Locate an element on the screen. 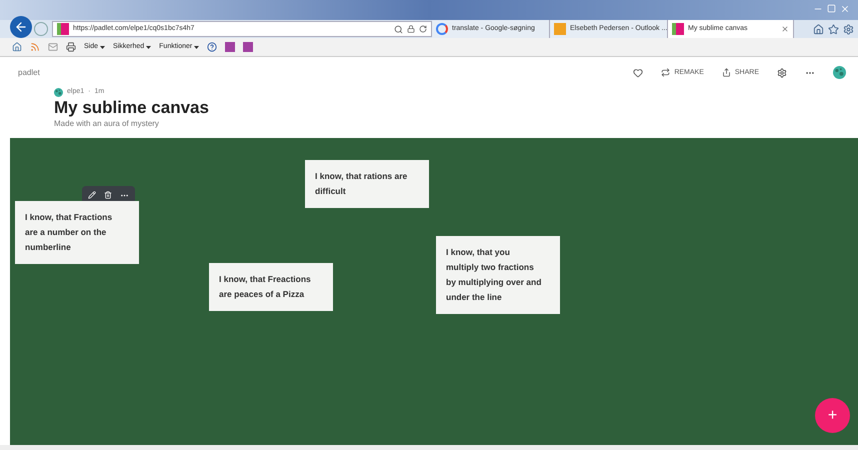 The width and height of the screenshot is (858, 450). note-card: I know, that you multiply two fractions by multiplying over and under the line is located at coordinates (498, 275).